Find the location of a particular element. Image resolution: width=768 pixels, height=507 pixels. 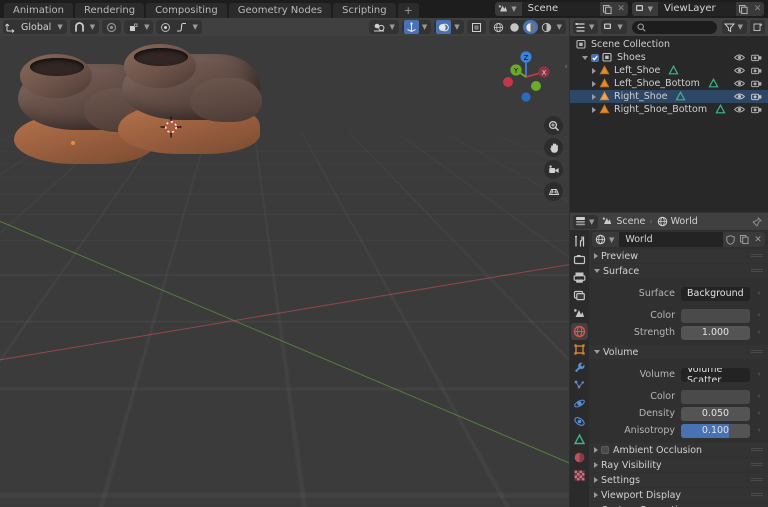

overlays-dropdown: ▼ is located at coordinates (449, 27).